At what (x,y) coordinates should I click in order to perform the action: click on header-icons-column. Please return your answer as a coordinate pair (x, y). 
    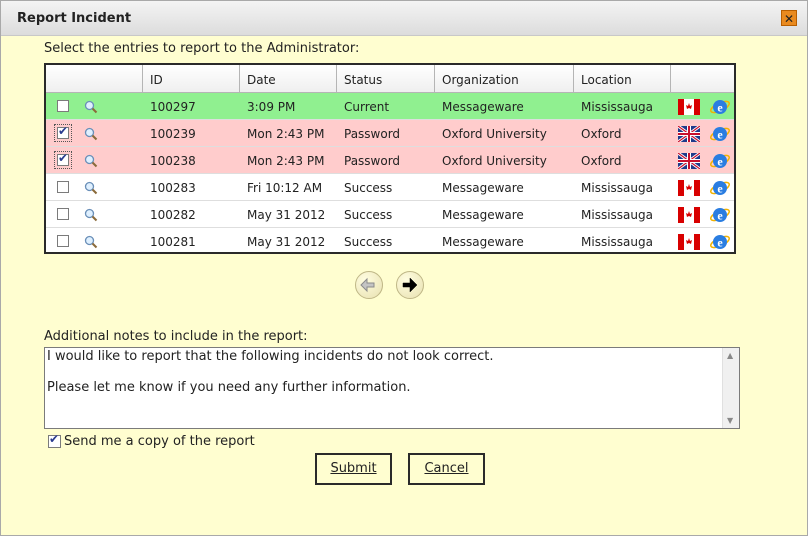
    Looking at the image, I should click on (702, 78).